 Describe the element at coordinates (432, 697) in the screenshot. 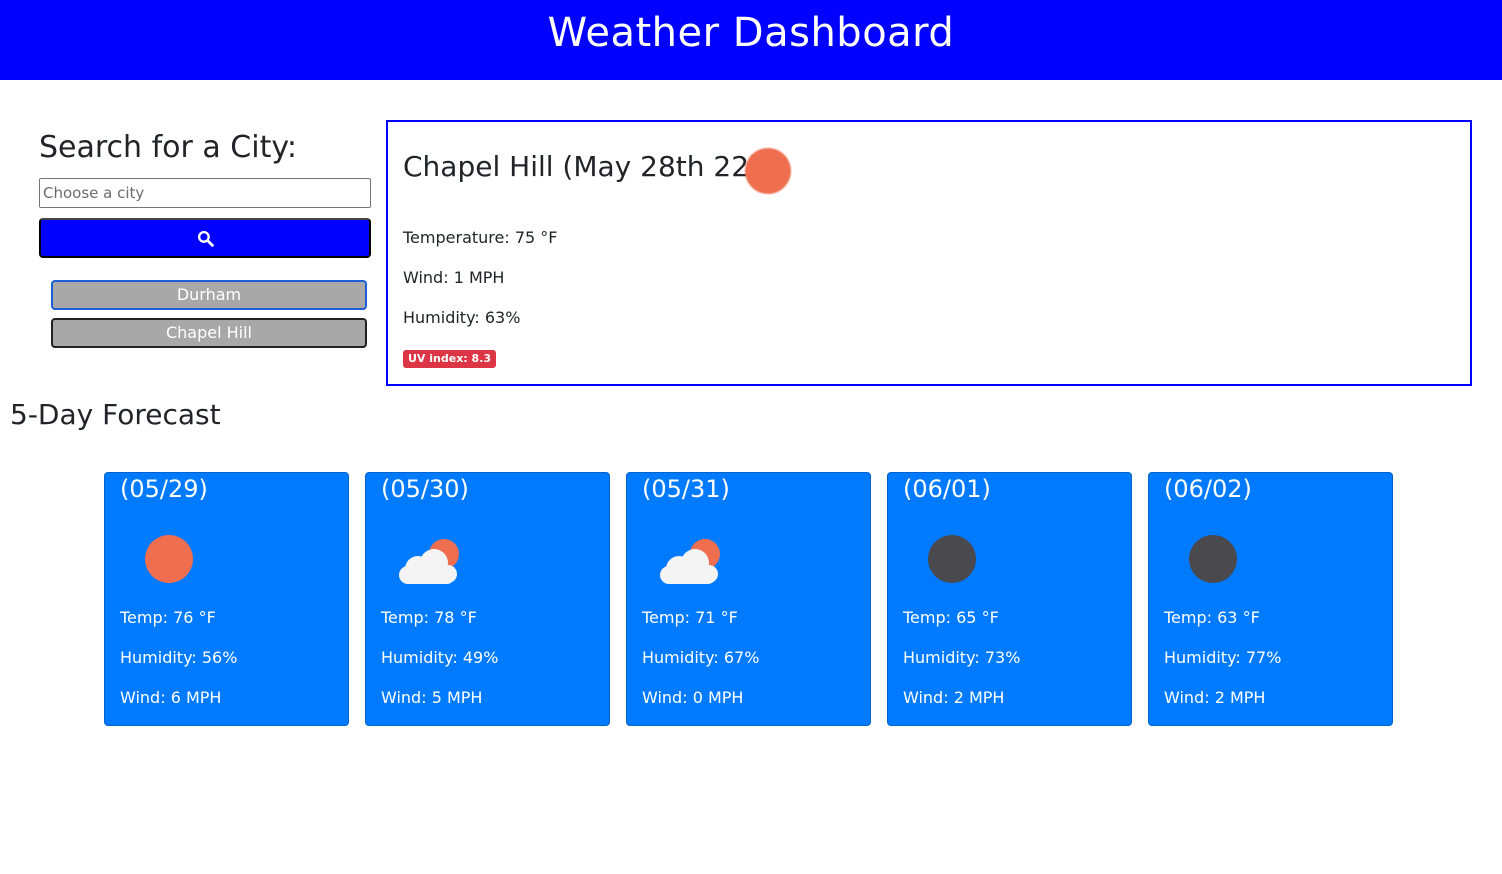

I see `forecast-wind: Wind: 5 MPH` at that location.